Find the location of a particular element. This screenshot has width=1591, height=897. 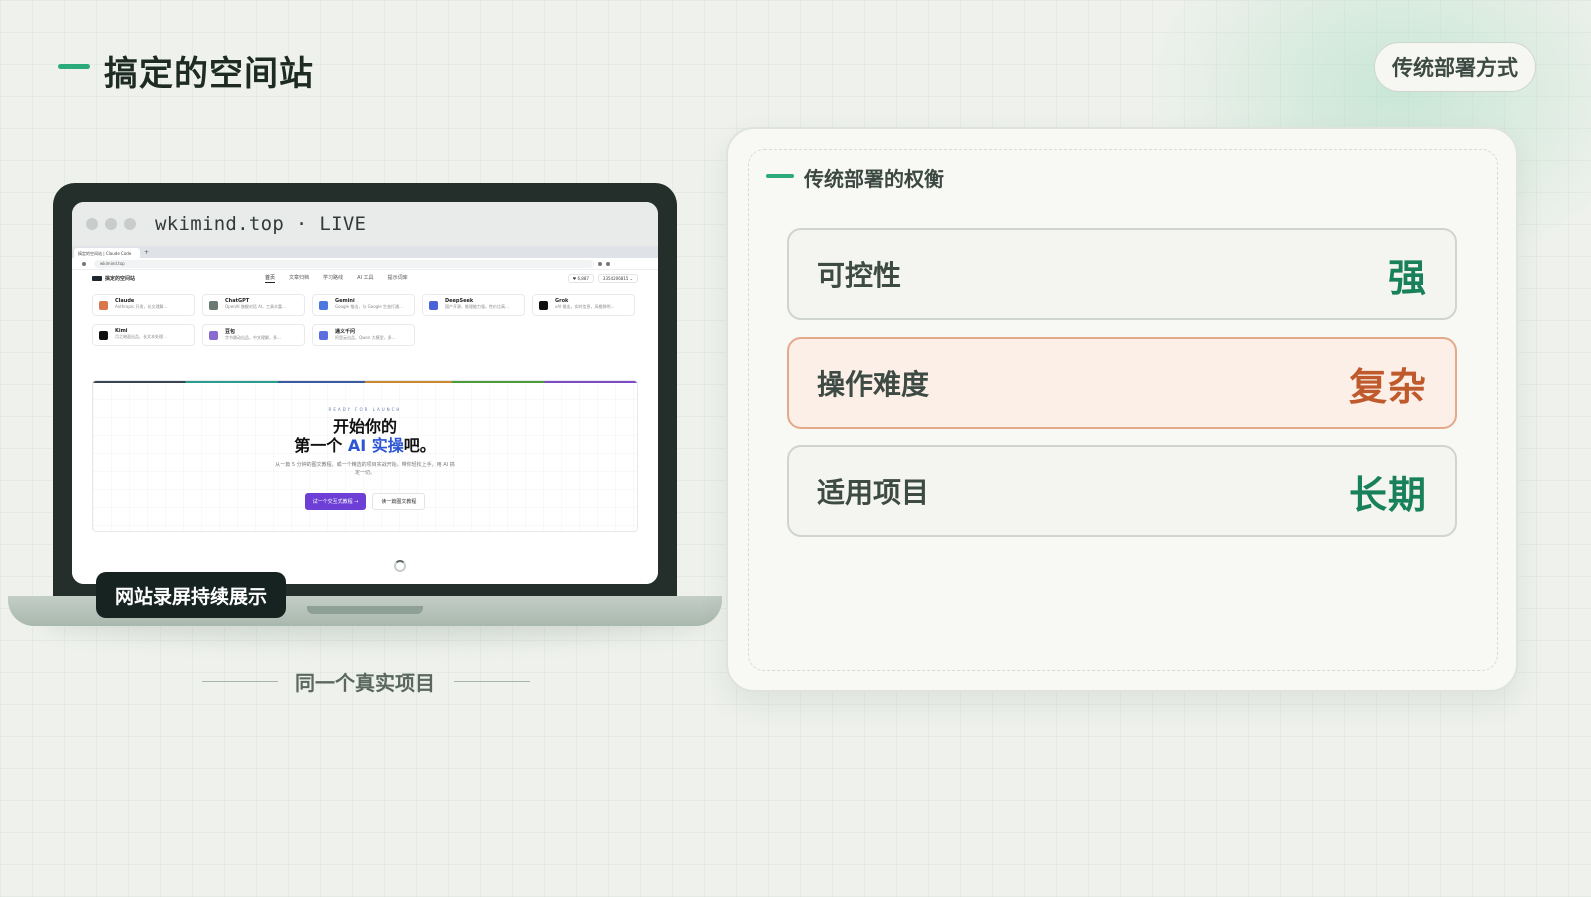

panel-title: 传统部署的权衡 is located at coordinates (874, 179).